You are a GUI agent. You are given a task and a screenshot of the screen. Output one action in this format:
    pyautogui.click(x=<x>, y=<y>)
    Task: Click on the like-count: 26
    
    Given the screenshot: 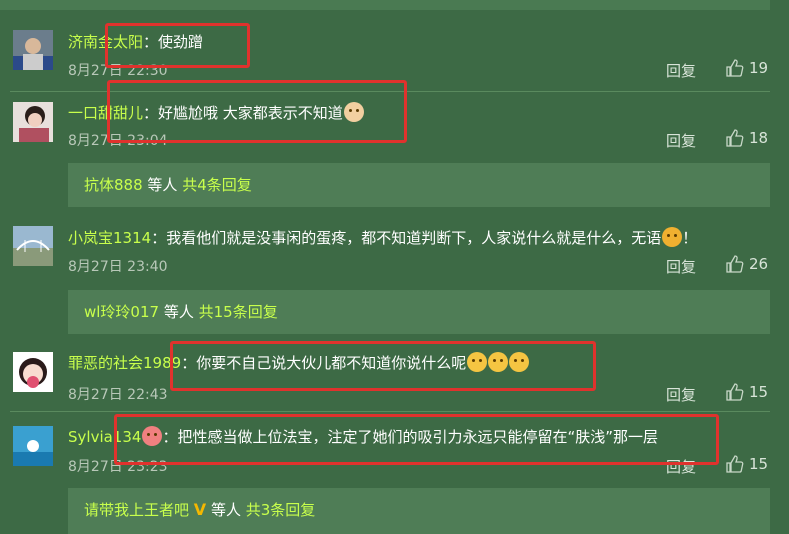 What is the action you would take?
    pyautogui.click(x=759, y=264)
    